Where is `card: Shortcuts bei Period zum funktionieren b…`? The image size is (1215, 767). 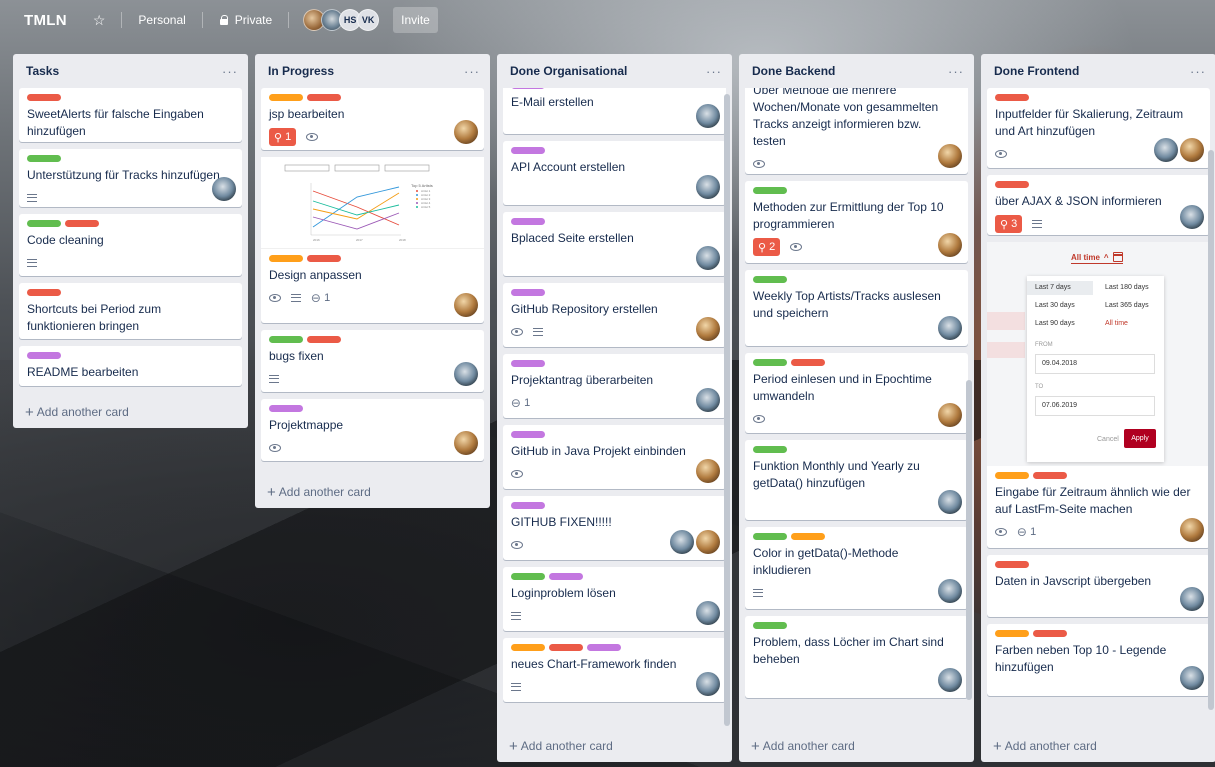
card: Shortcuts bei Period zum funktionieren b… is located at coordinates (130, 311).